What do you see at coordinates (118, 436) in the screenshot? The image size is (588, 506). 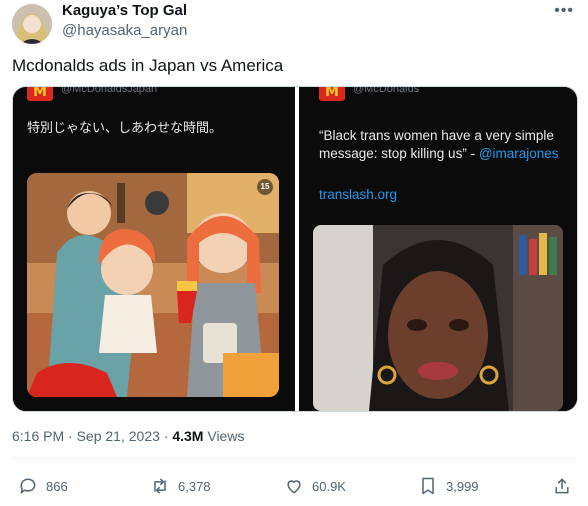 I see `tweet-date: Sep 21, 2023` at bounding box center [118, 436].